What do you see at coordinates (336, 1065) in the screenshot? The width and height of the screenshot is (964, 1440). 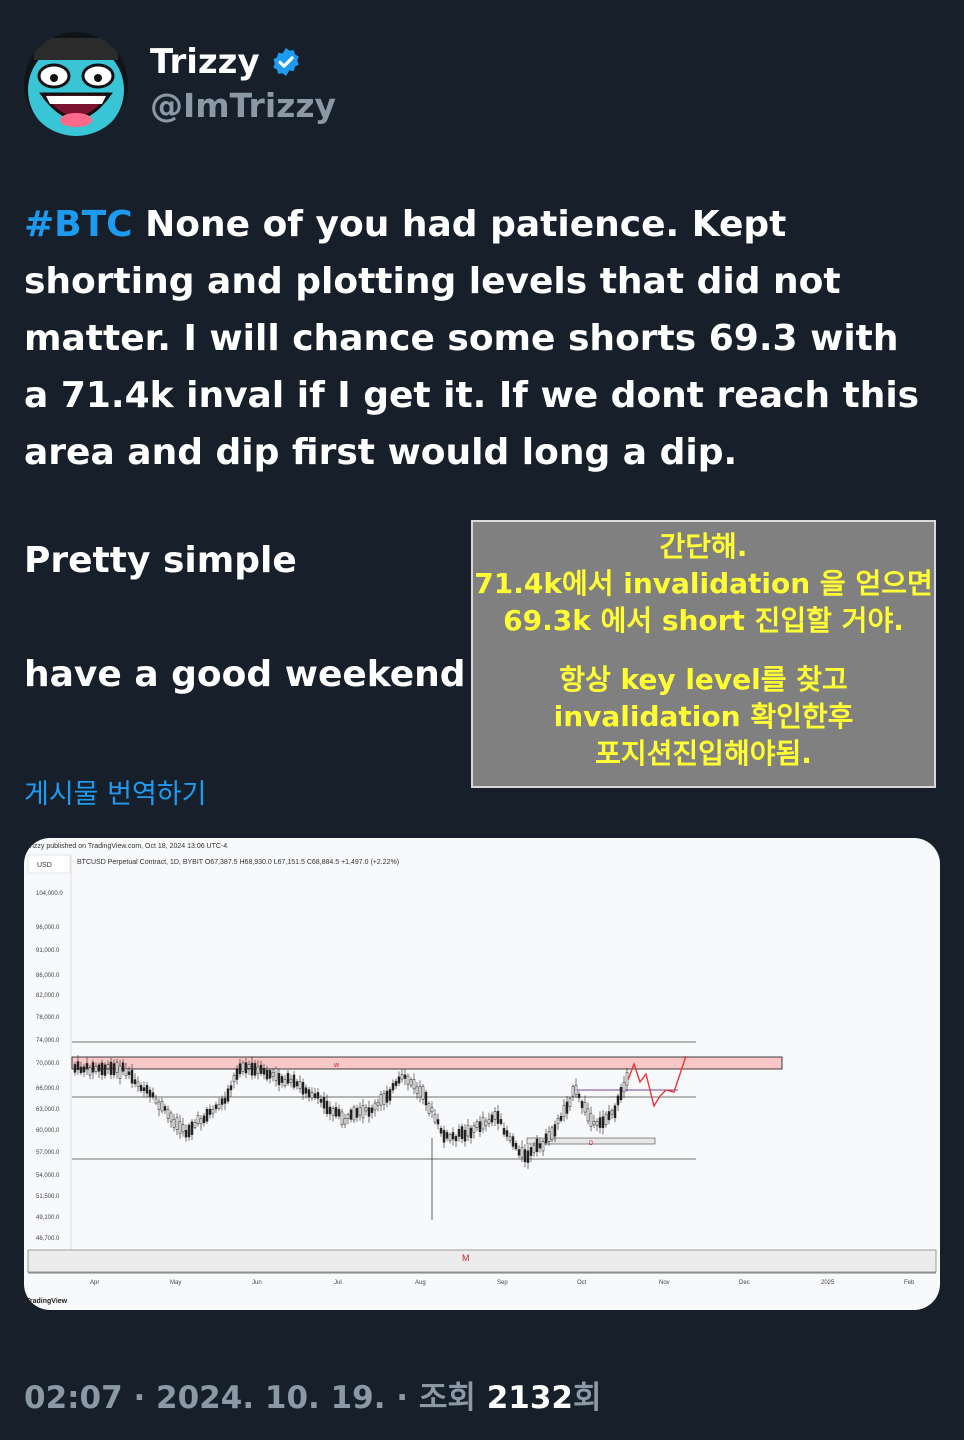 I see `annotation-w: w` at bounding box center [336, 1065].